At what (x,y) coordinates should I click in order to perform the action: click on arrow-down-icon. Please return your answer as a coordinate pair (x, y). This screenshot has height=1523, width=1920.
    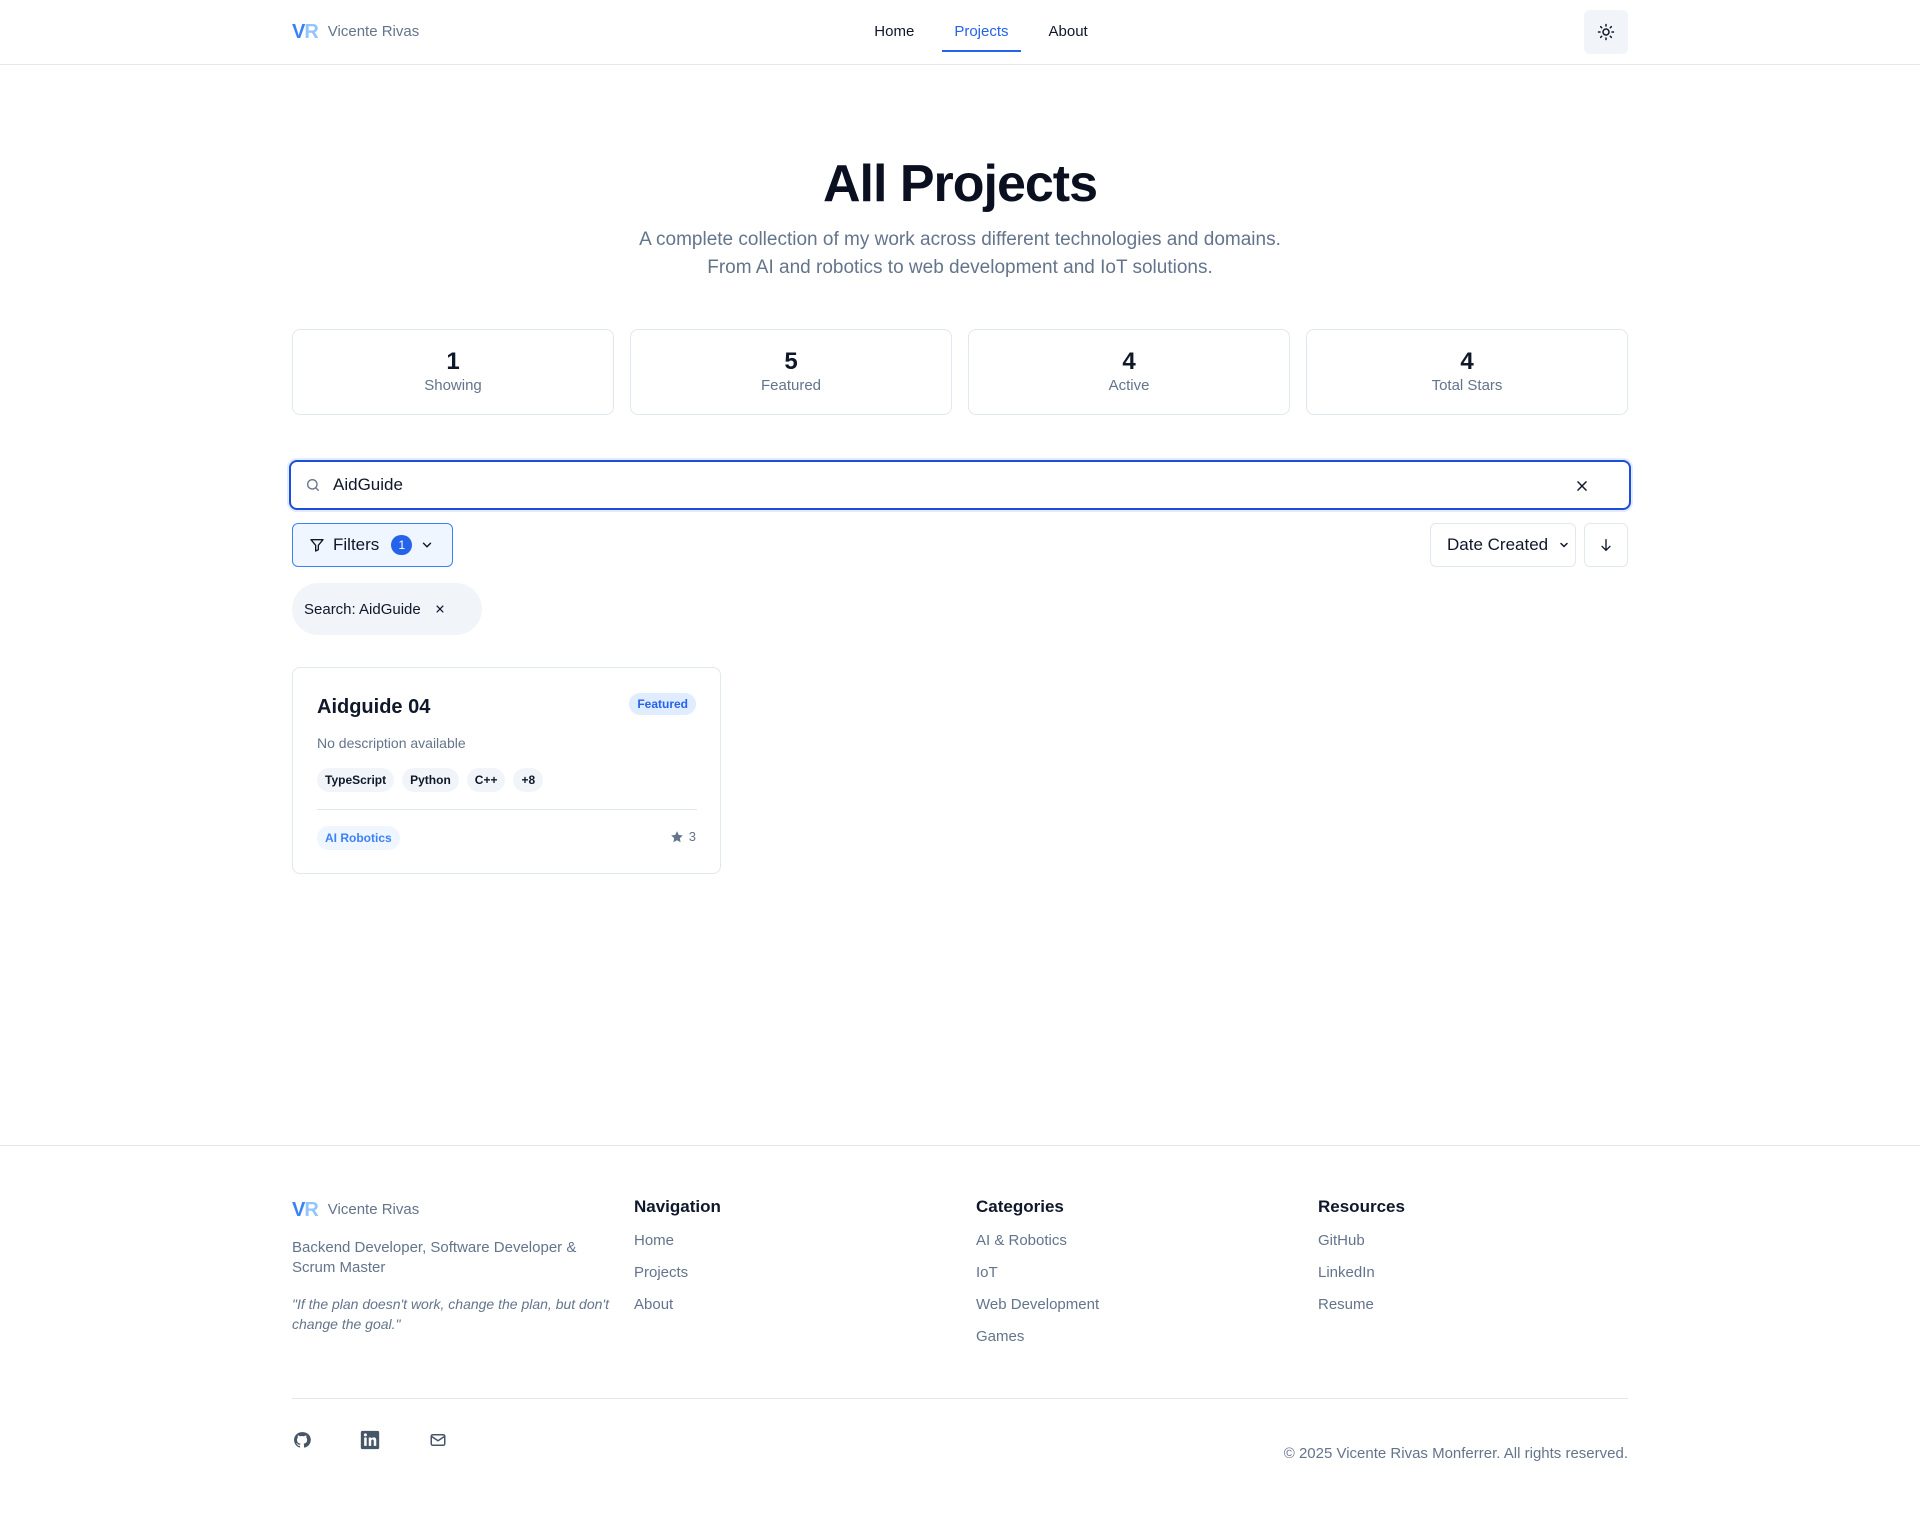
    Looking at the image, I should click on (1606, 545).